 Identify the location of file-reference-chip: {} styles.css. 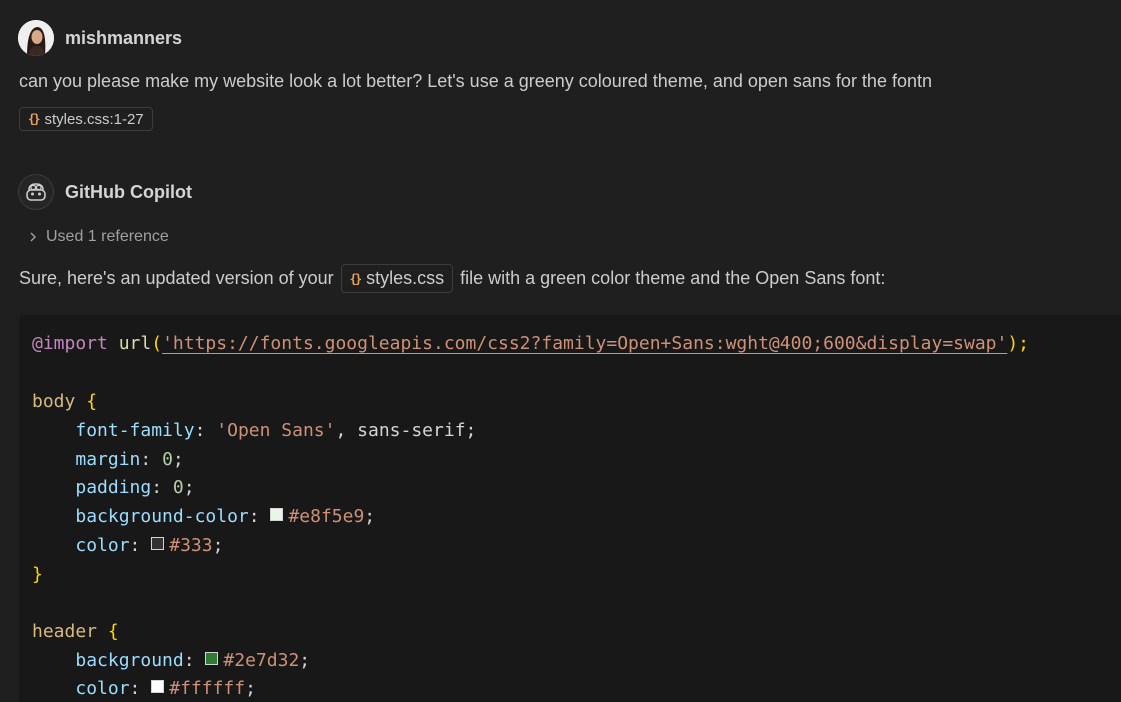
(397, 278).